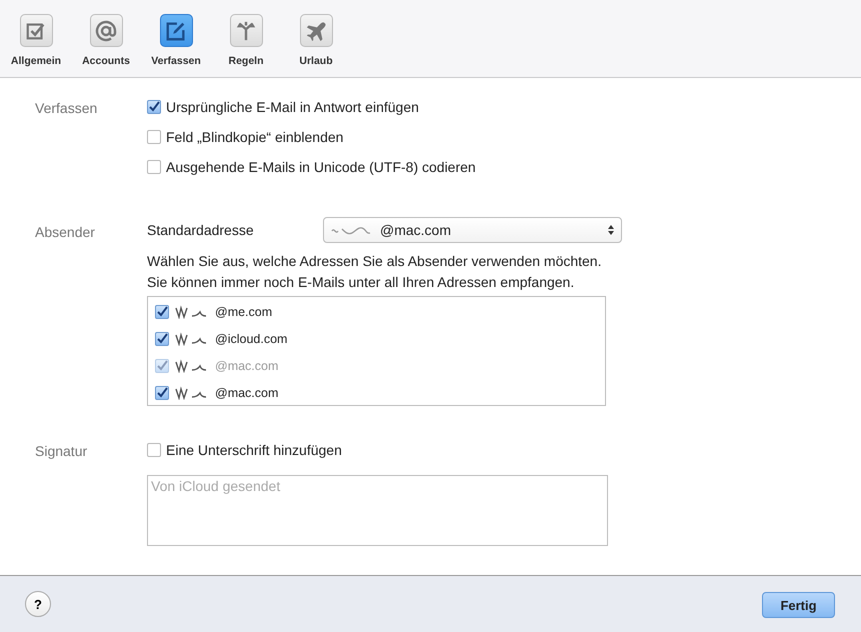 The width and height of the screenshot is (861, 632). Describe the element at coordinates (472, 230) in the screenshot. I see `address-dropdown: @mac.com` at that location.